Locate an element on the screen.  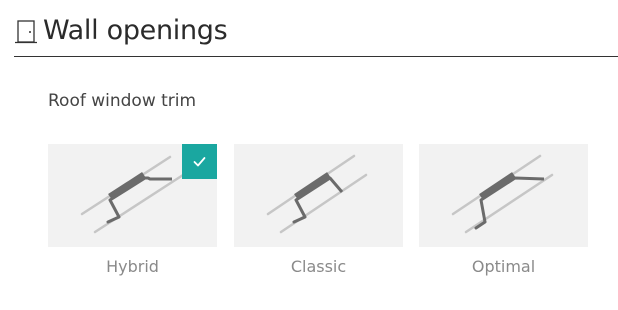
section-header: Wall openings is located at coordinates (316, 33).